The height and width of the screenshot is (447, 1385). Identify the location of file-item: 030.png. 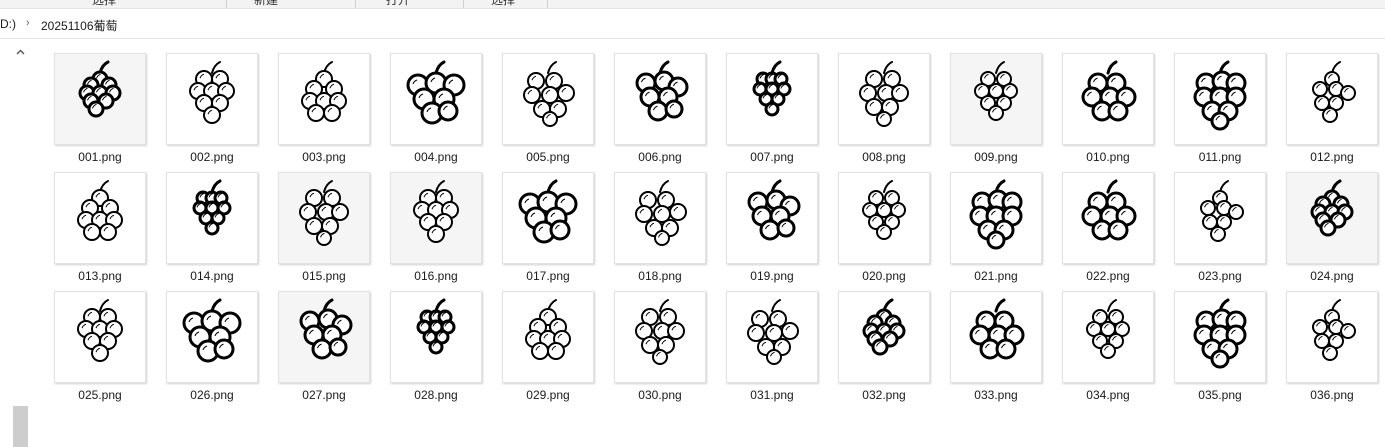
(660, 347).